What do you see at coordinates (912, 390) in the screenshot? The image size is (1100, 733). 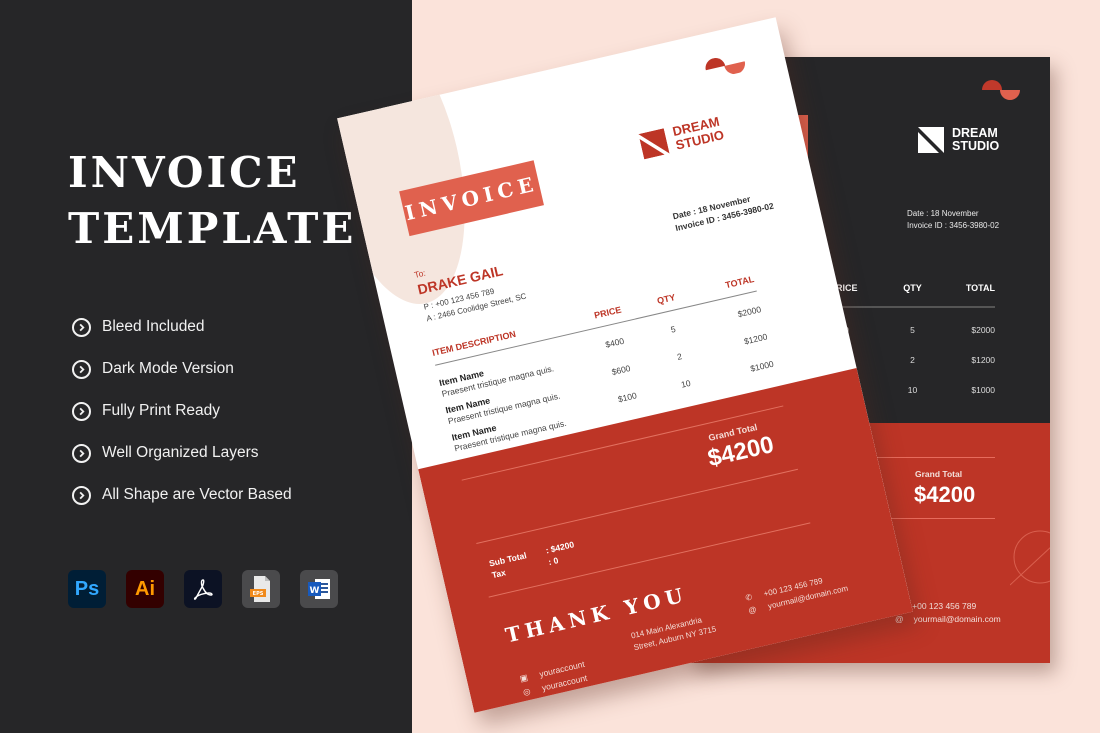 I see `item-qty: 10` at bounding box center [912, 390].